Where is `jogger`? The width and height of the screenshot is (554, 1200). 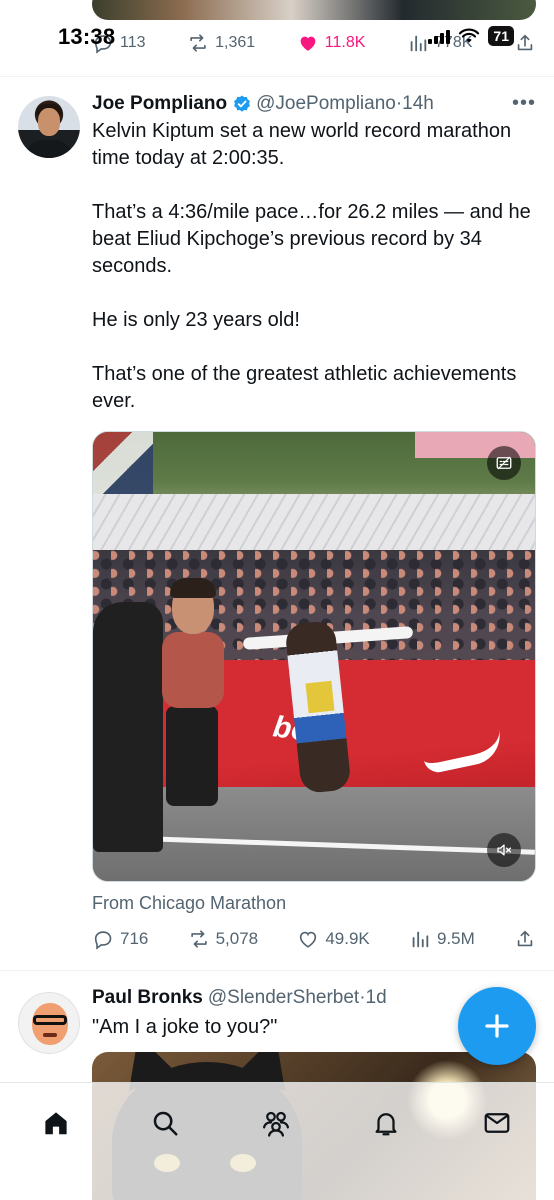 jogger is located at coordinates (193, 695).